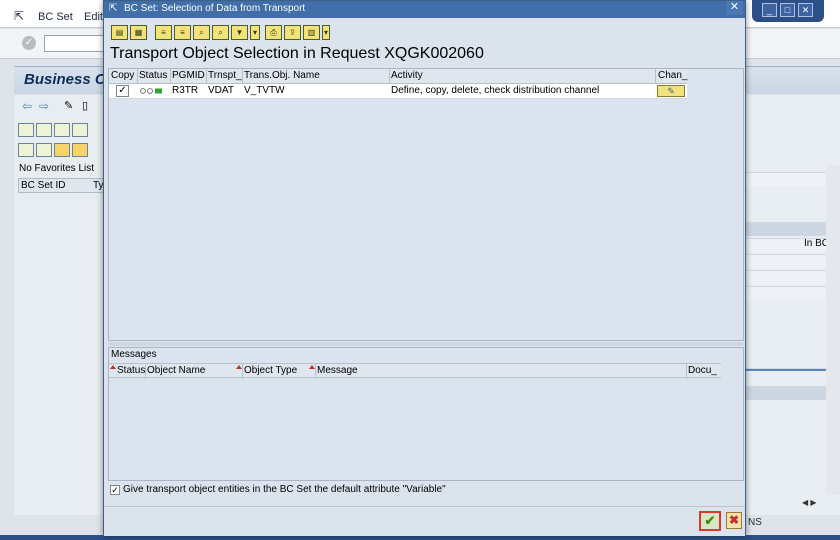  Describe the element at coordinates (282, 75) in the screenshot. I see `col-obj-name: Trans.Obj. Name` at that location.